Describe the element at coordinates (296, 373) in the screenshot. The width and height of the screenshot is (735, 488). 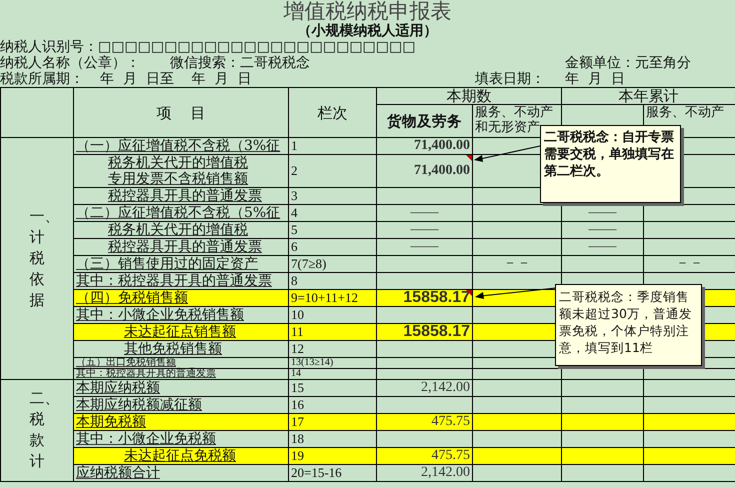
I see `seq-number: 14` at that location.